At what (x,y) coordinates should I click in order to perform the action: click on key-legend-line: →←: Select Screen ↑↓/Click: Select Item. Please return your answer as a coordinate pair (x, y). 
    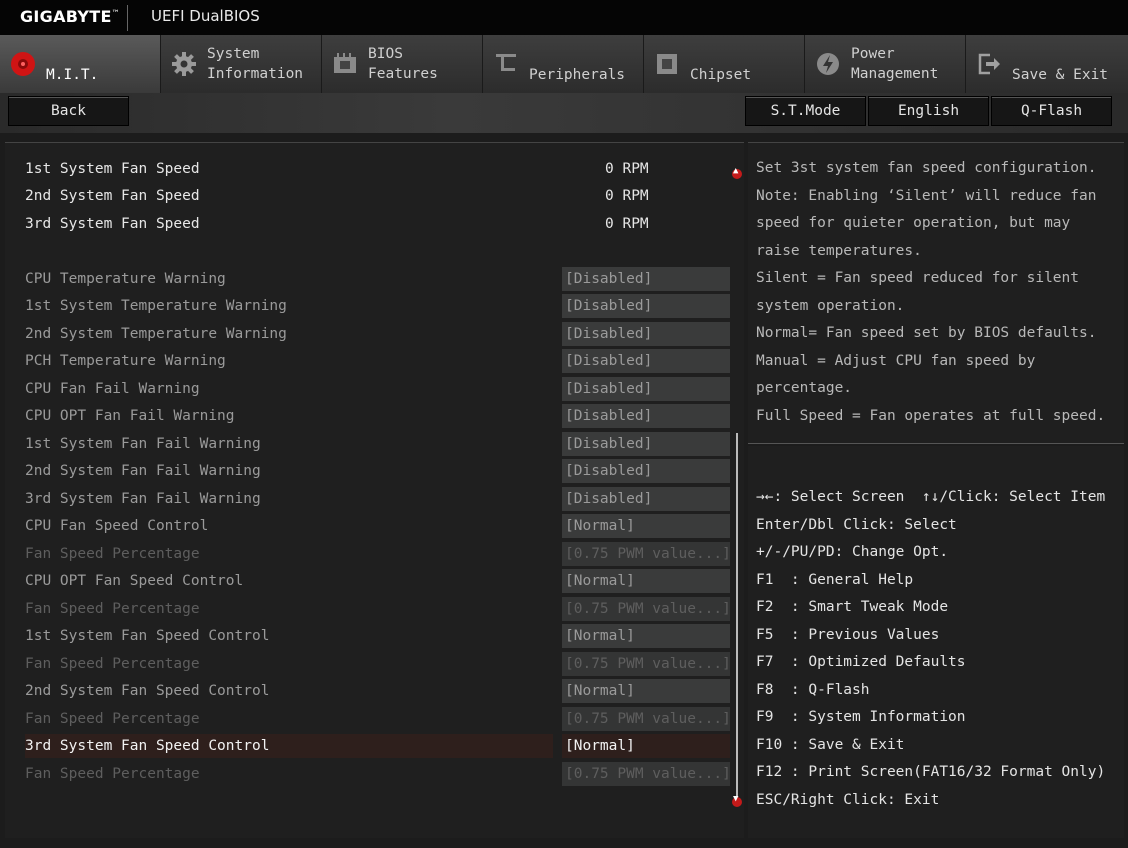
    Looking at the image, I should click on (931, 497).